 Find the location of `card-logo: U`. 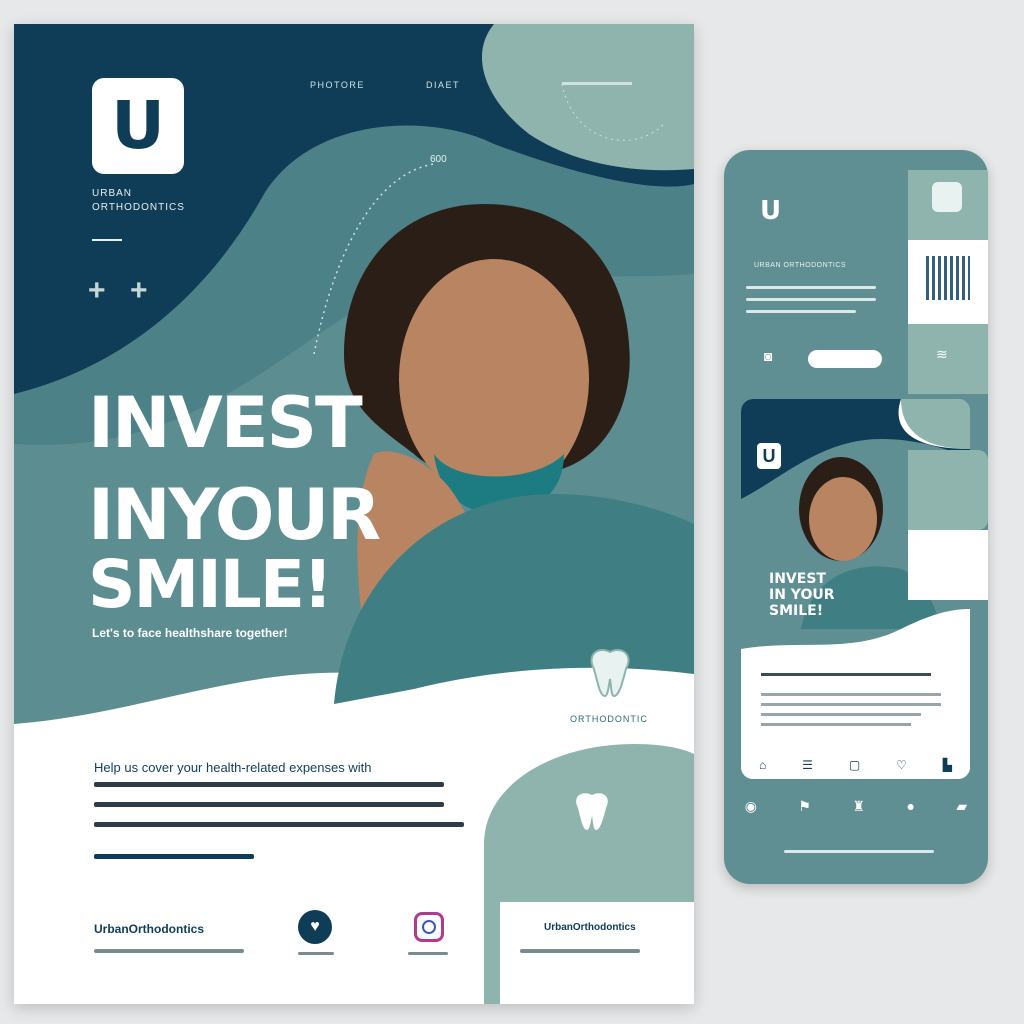

card-logo: U is located at coordinates (769, 456).